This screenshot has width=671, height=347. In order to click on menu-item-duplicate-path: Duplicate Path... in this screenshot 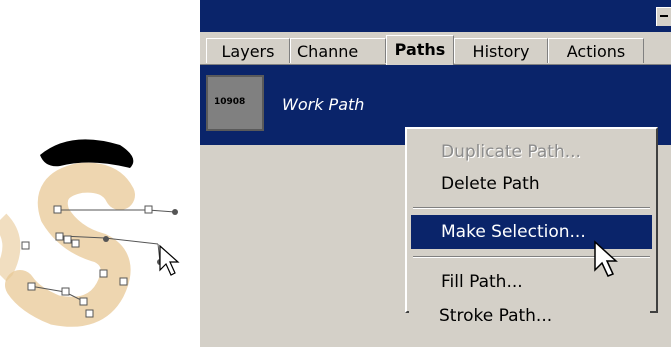, I will do `click(531, 152)`.